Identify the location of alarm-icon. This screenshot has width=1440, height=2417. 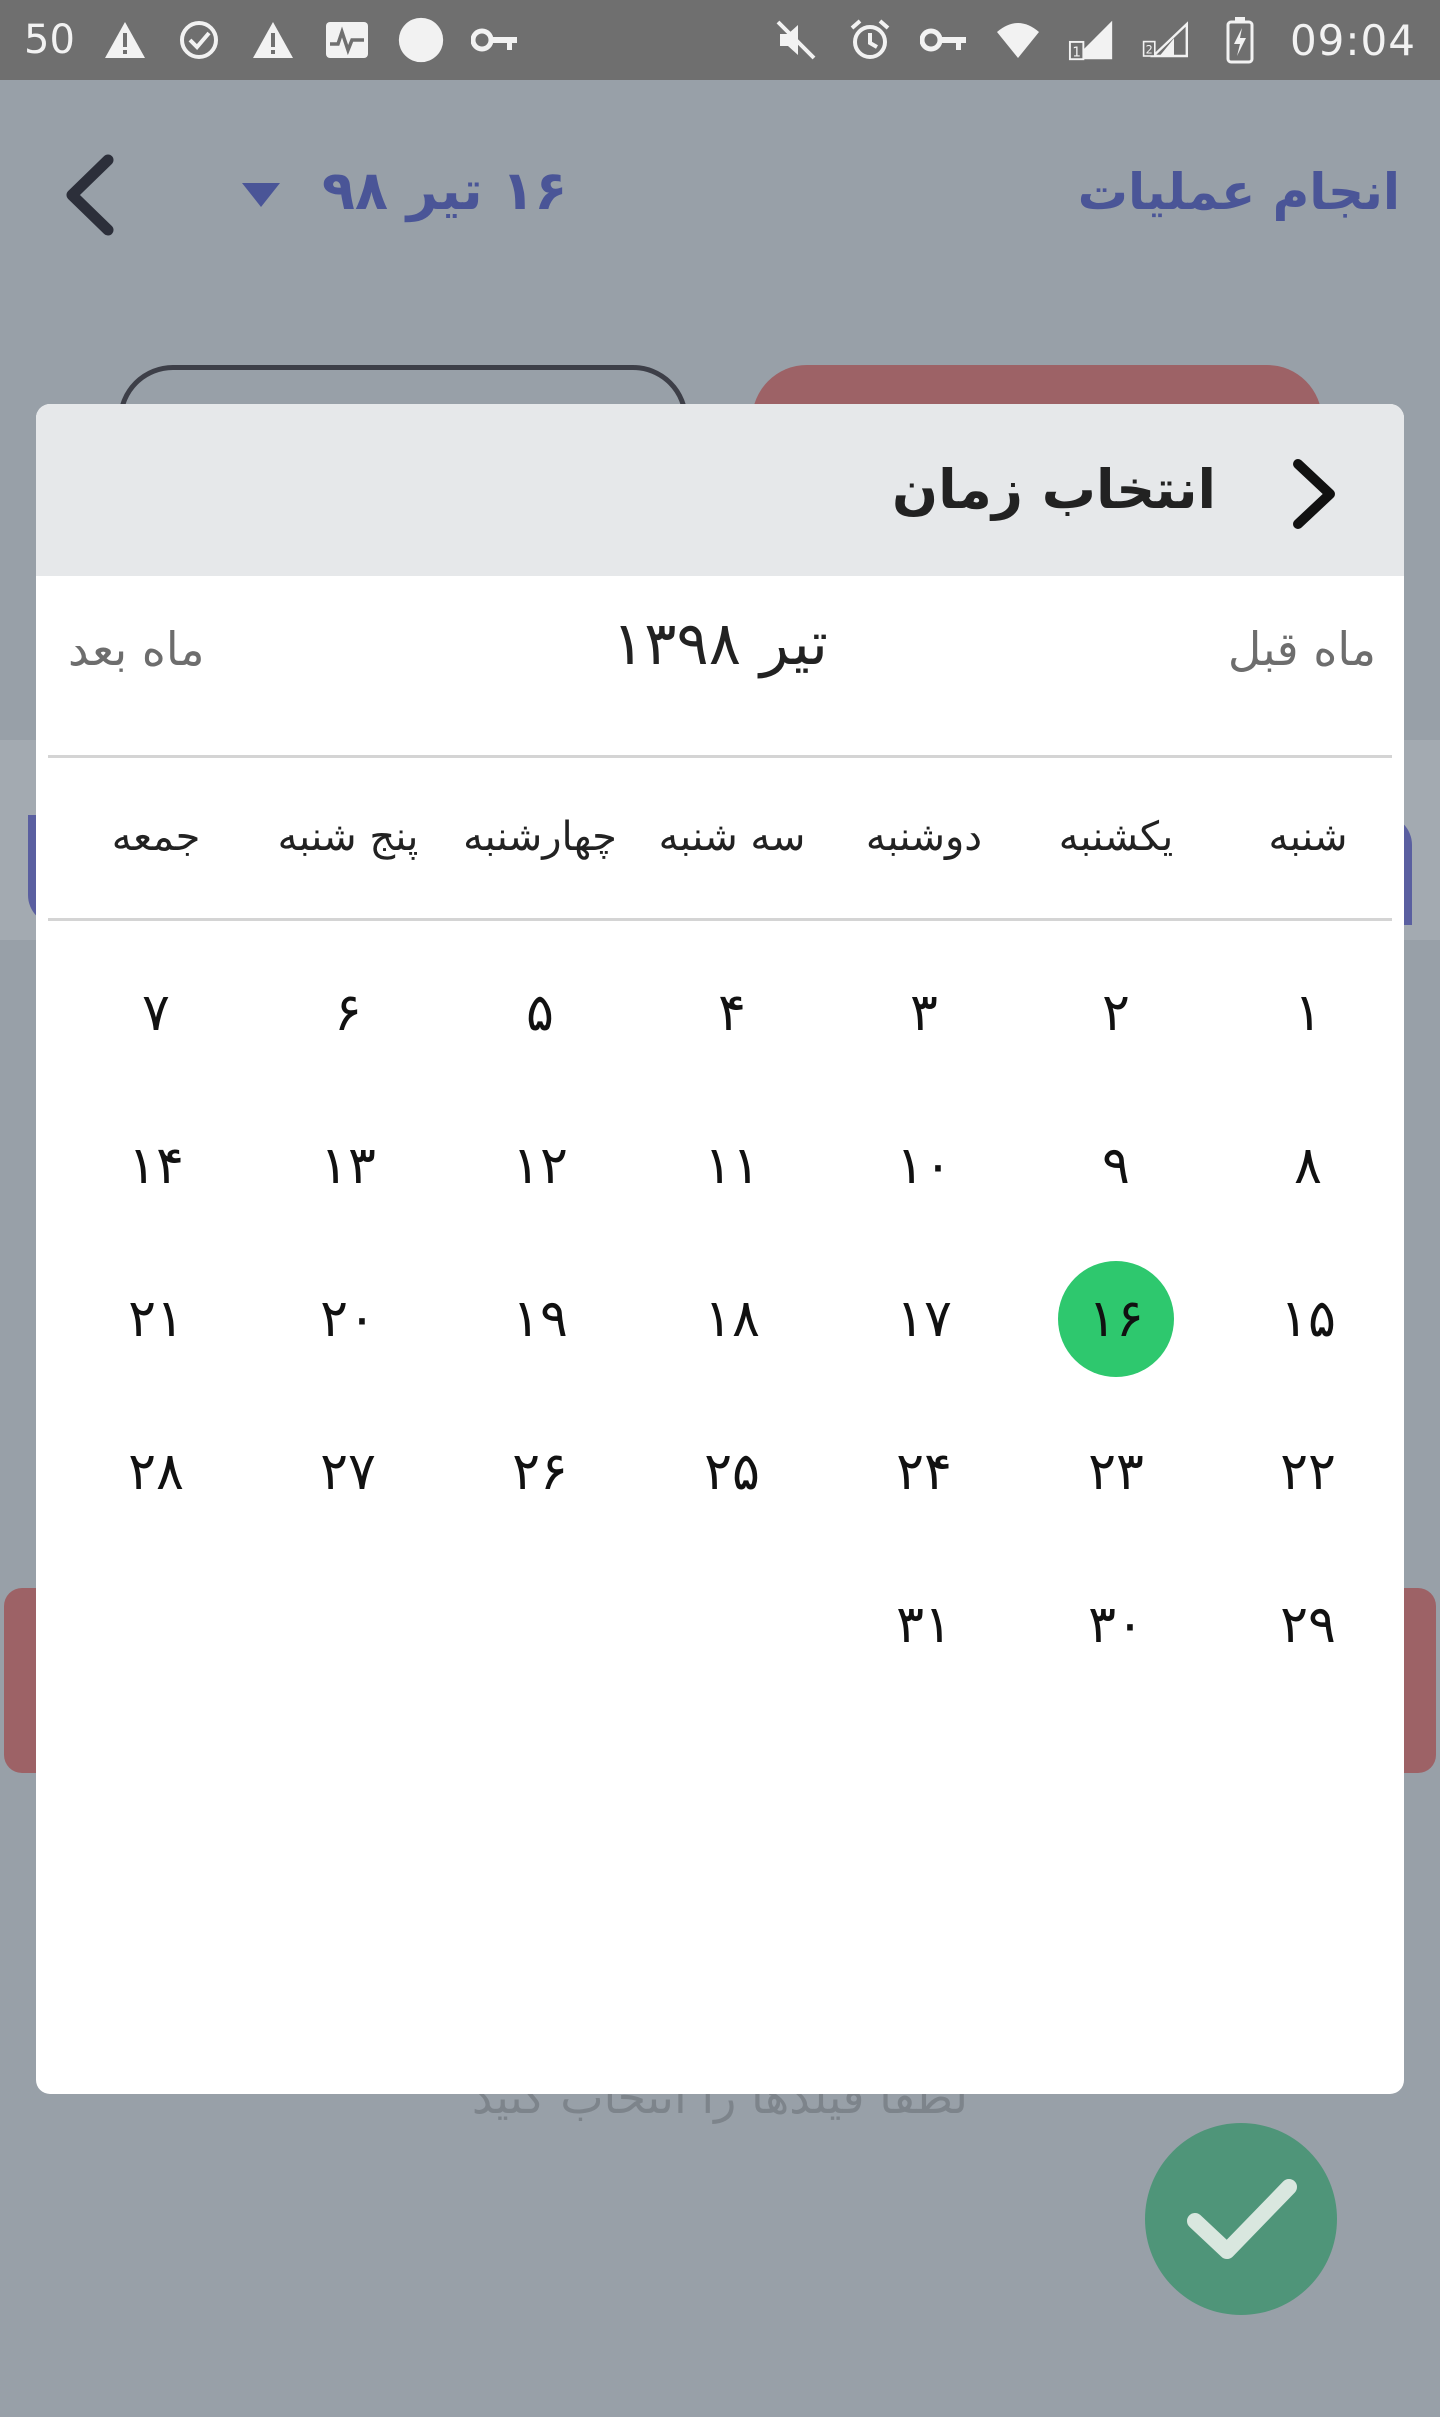
(870, 40).